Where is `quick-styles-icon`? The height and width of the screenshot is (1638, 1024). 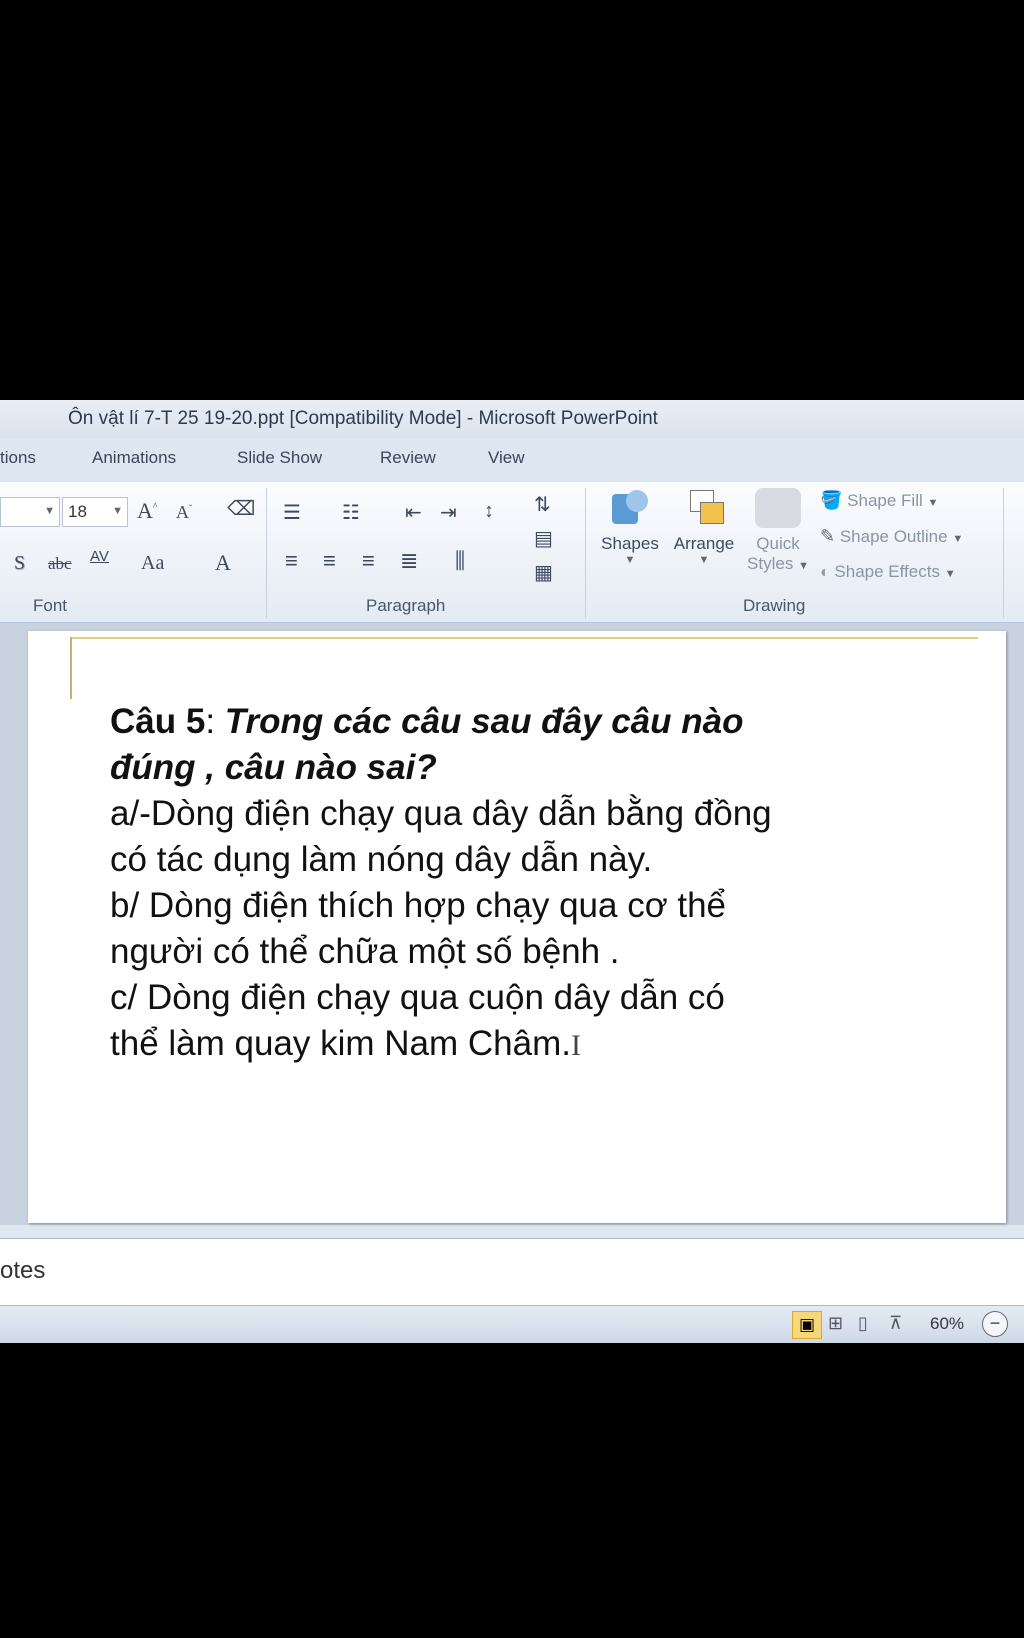
quick-styles-icon is located at coordinates (778, 508).